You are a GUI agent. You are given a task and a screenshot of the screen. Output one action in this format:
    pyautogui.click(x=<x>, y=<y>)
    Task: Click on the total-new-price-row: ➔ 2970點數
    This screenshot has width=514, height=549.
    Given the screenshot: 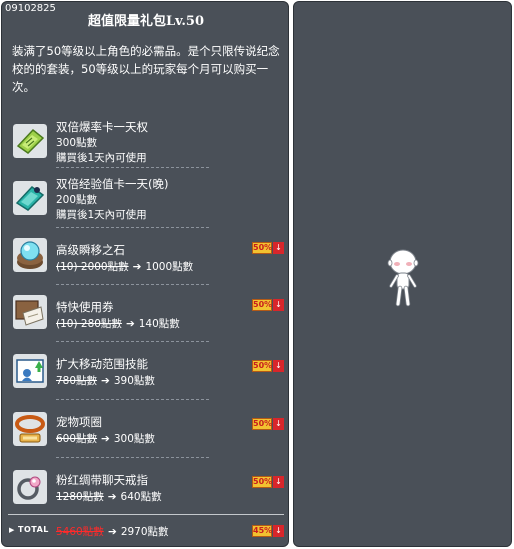 What is the action you would take?
    pyautogui.click(x=138, y=531)
    